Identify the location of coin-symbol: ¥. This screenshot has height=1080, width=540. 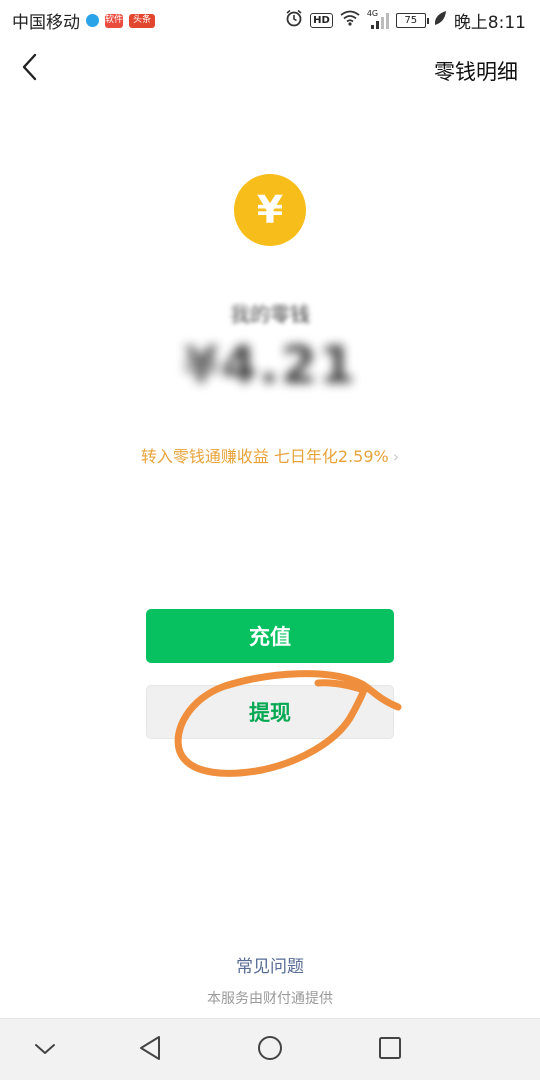
(270, 210).